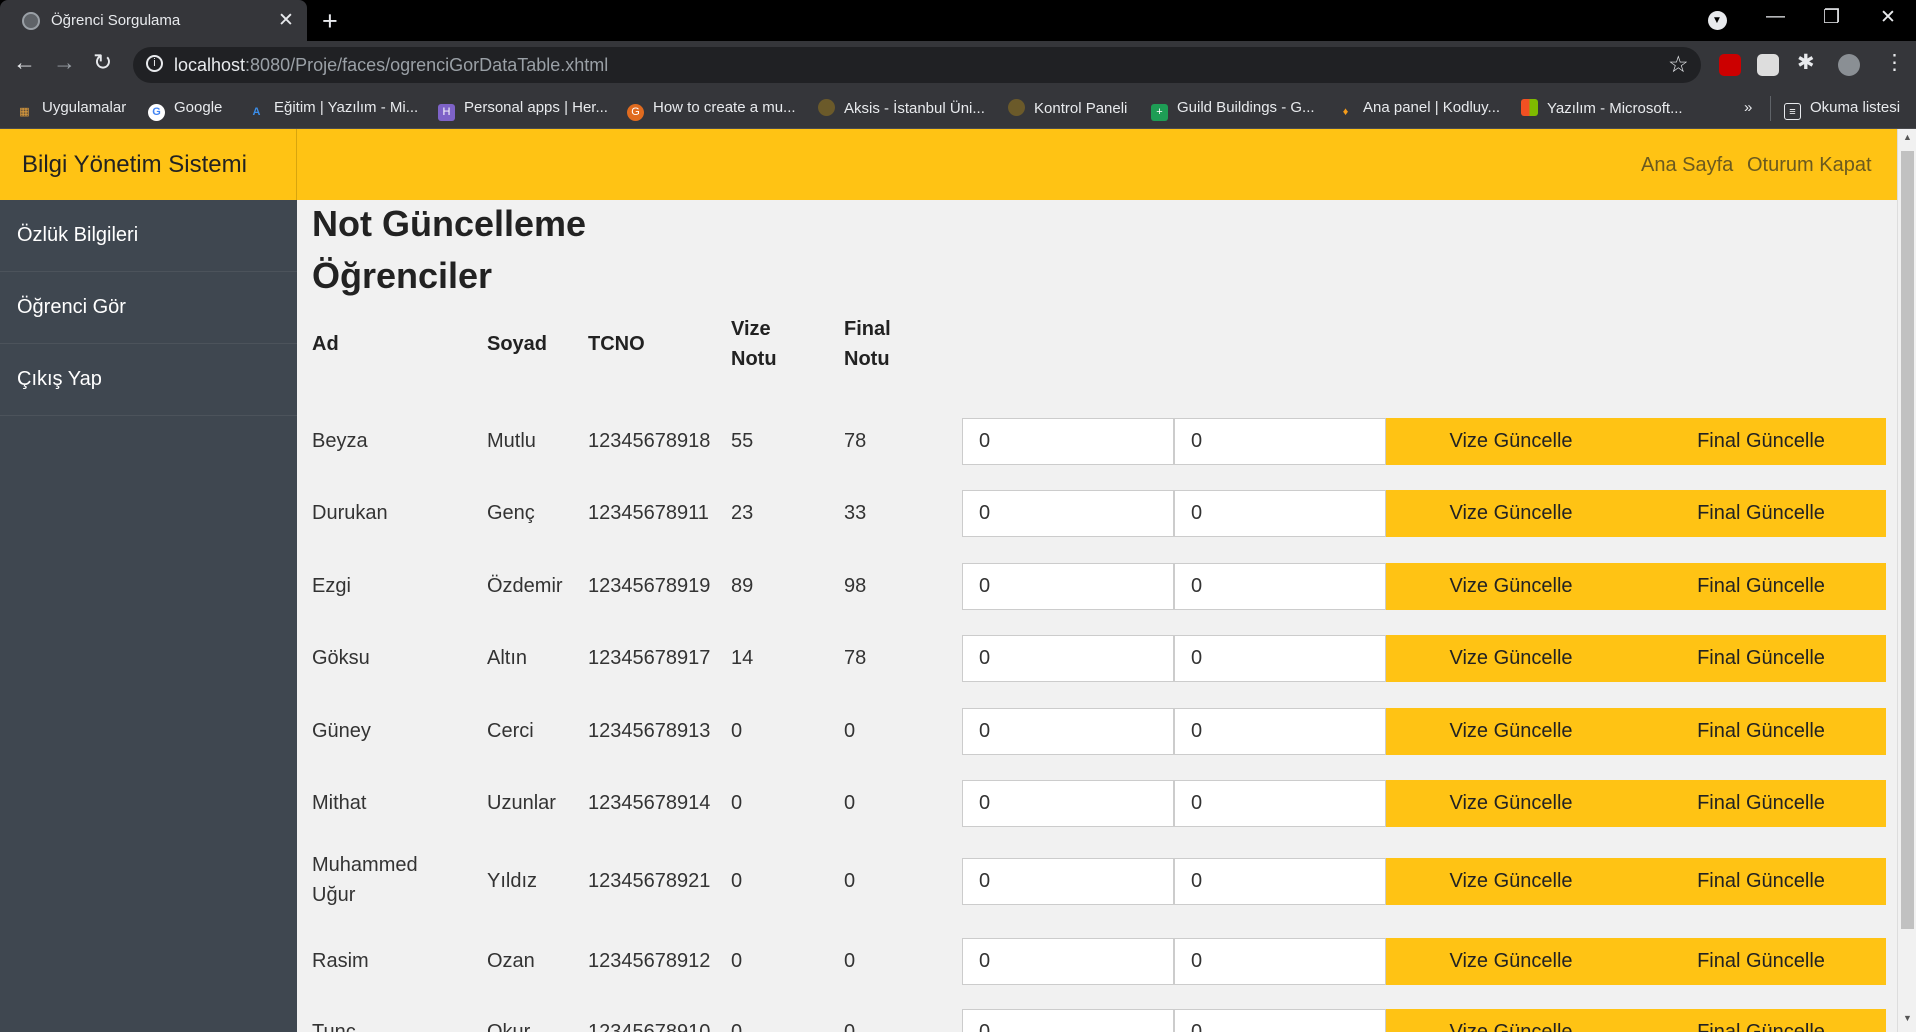 The image size is (1916, 1032). What do you see at coordinates (148, 164) in the screenshot?
I see `brand: Bilgi Yönetim Sistemi` at bounding box center [148, 164].